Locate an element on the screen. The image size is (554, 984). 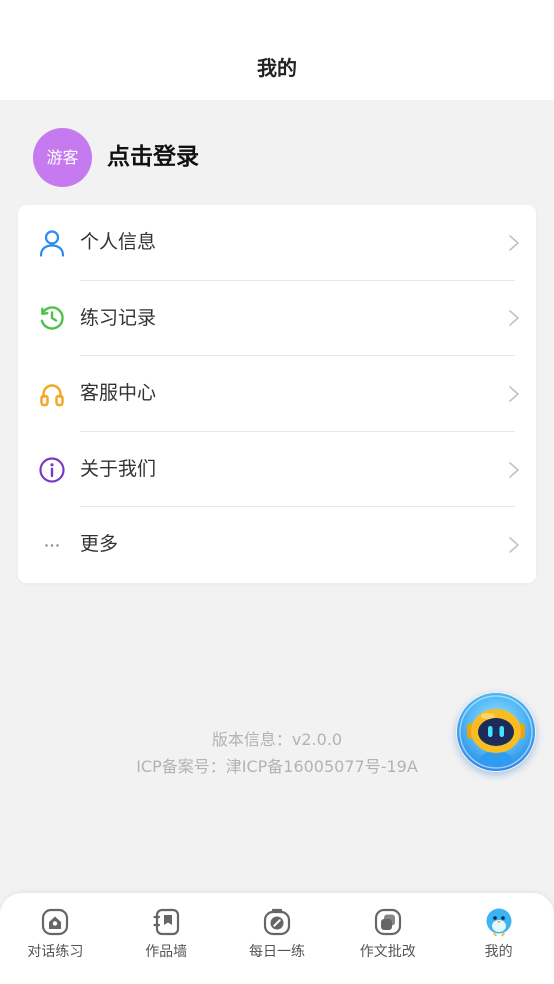
menu-item-more: 更多 is located at coordinates (277, 545).